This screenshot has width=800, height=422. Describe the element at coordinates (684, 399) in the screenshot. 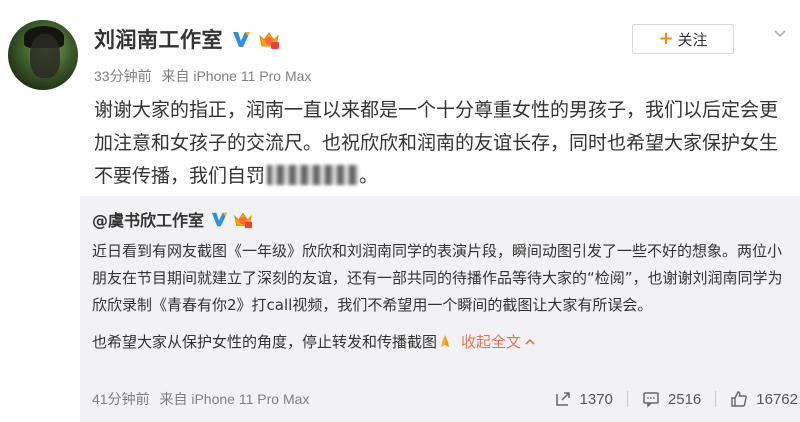

I see `comment-count: 2516` at that location.